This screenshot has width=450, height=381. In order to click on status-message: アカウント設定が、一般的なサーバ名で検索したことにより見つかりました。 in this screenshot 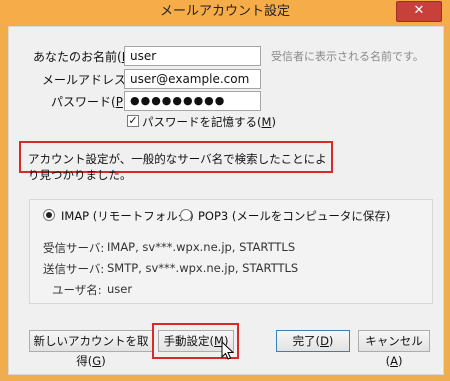, I will do `click(177, 167)`.